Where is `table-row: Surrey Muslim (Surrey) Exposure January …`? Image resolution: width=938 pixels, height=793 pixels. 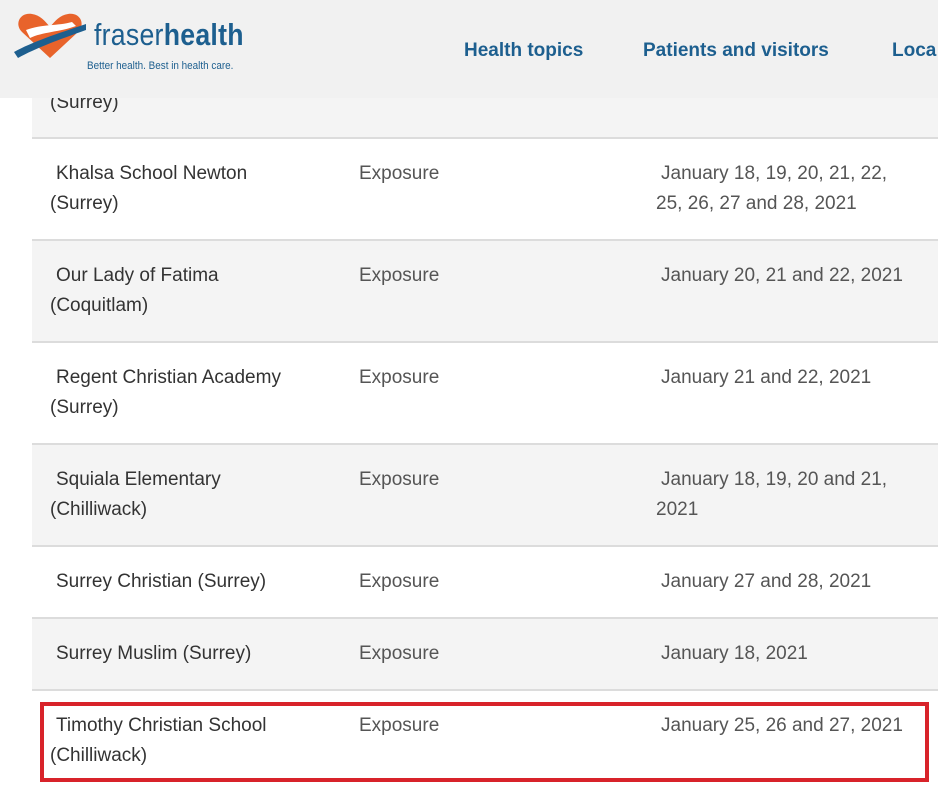 table-row: Surrey Muslim (Surrey) Exposure January … is located at coordinates (485, 655).